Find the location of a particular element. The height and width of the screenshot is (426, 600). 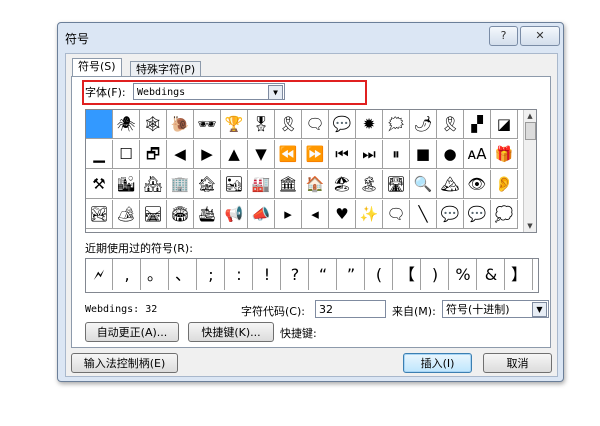

symbol-cell: 🔍 is located at coordinates (423, 184).